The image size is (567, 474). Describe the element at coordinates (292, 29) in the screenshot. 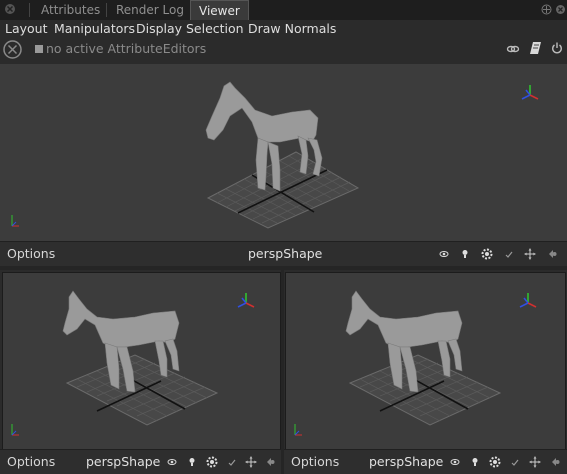

I see `menu-draw-normals: Draw Normals` at that location.